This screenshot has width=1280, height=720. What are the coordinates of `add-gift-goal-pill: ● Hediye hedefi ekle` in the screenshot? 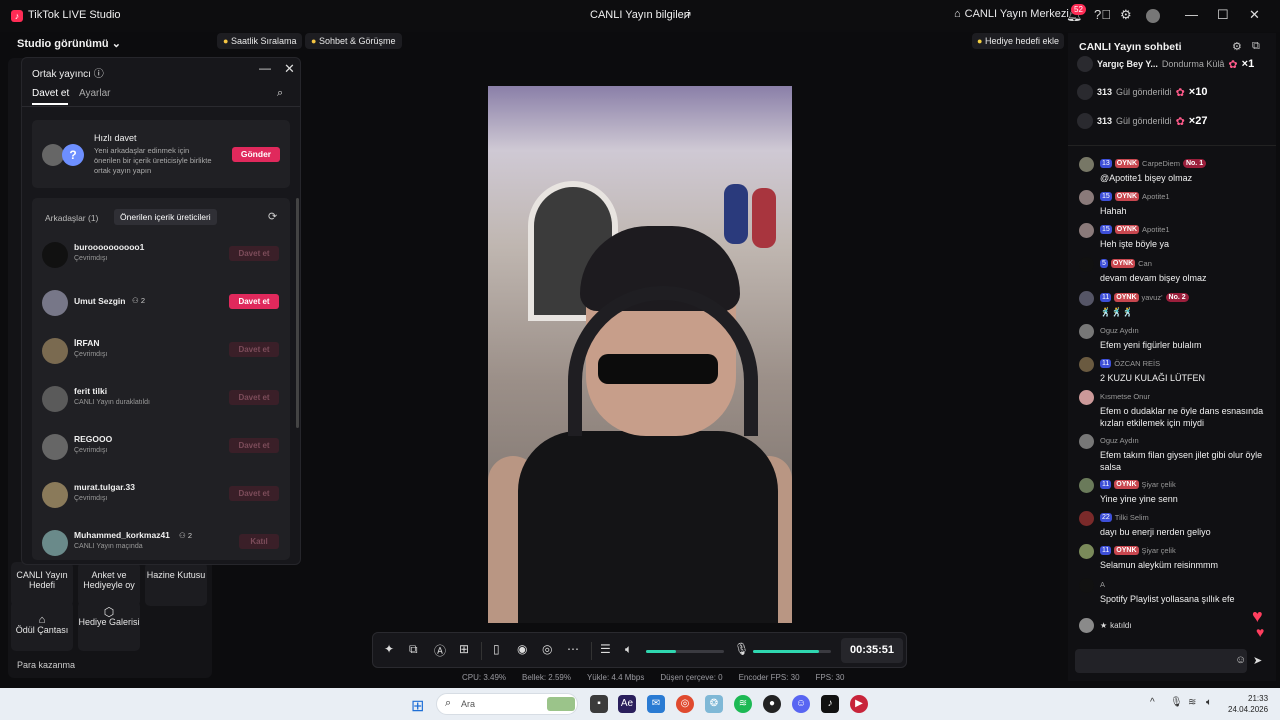 It's located at (1018, 41).